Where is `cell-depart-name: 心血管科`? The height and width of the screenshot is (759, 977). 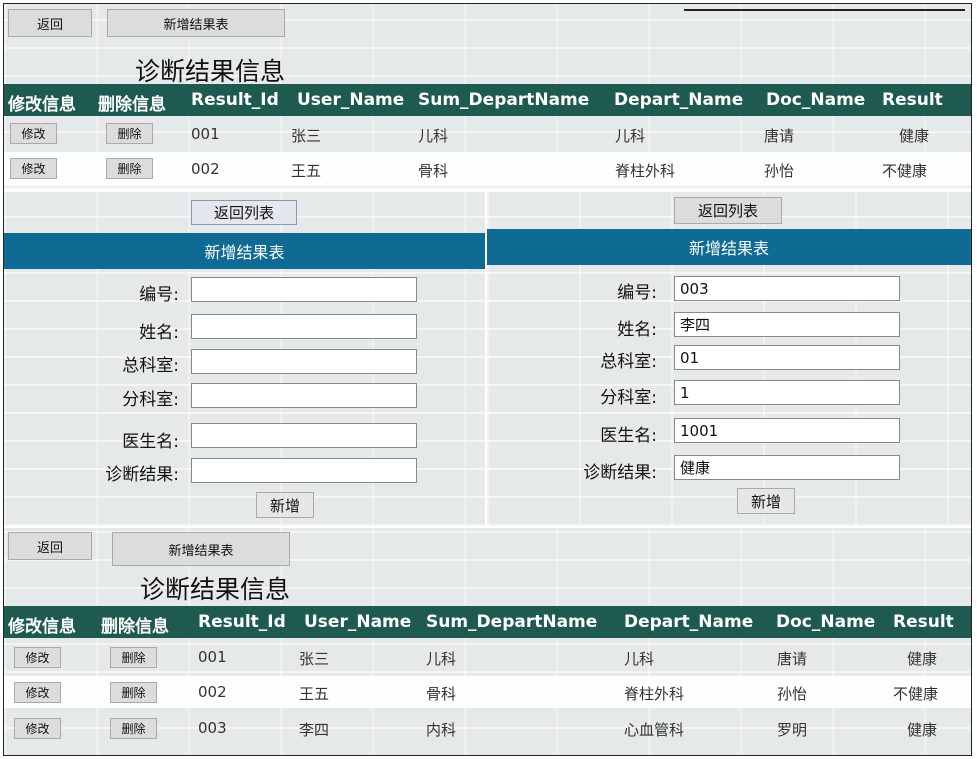
cell-depart-name: 心血管科 is located at coordinates (654, 730).